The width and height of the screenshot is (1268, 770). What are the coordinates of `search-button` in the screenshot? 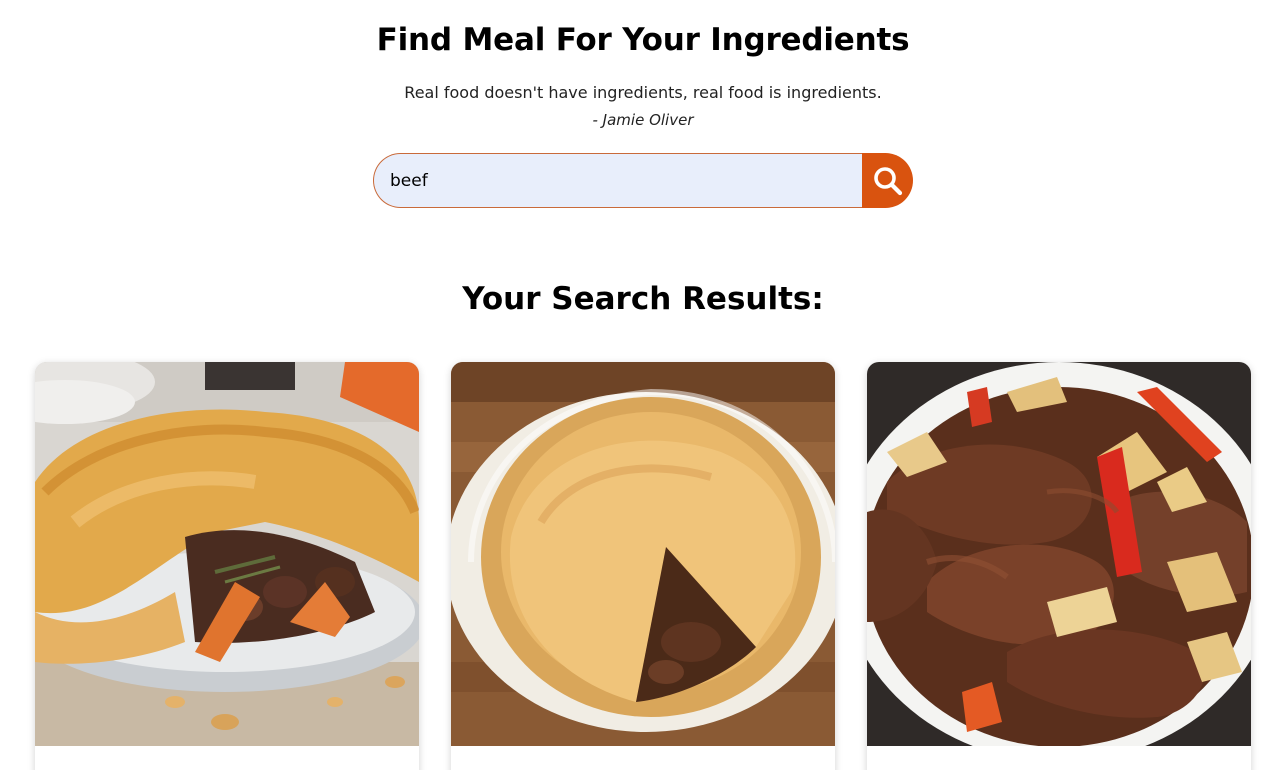 It's located at (887, 180).